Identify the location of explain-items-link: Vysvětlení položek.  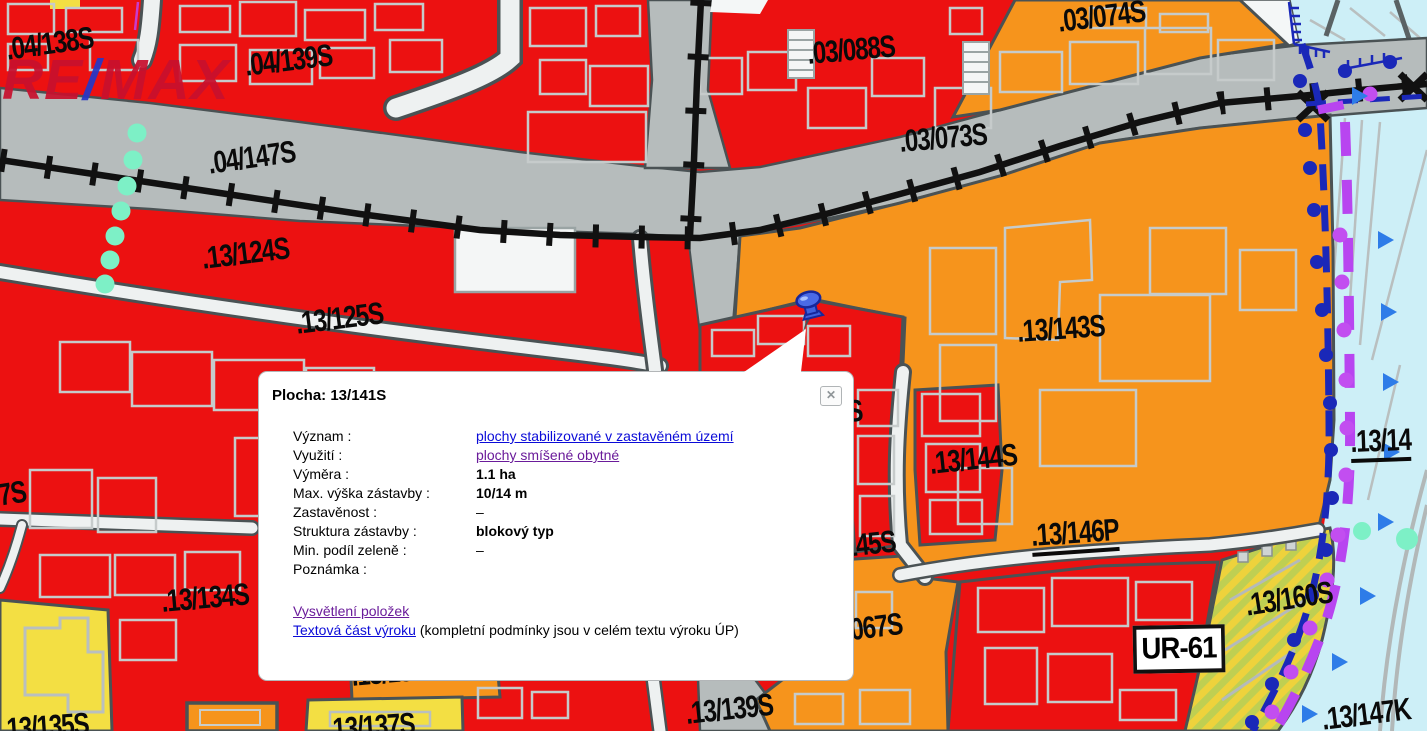
(351, 611).